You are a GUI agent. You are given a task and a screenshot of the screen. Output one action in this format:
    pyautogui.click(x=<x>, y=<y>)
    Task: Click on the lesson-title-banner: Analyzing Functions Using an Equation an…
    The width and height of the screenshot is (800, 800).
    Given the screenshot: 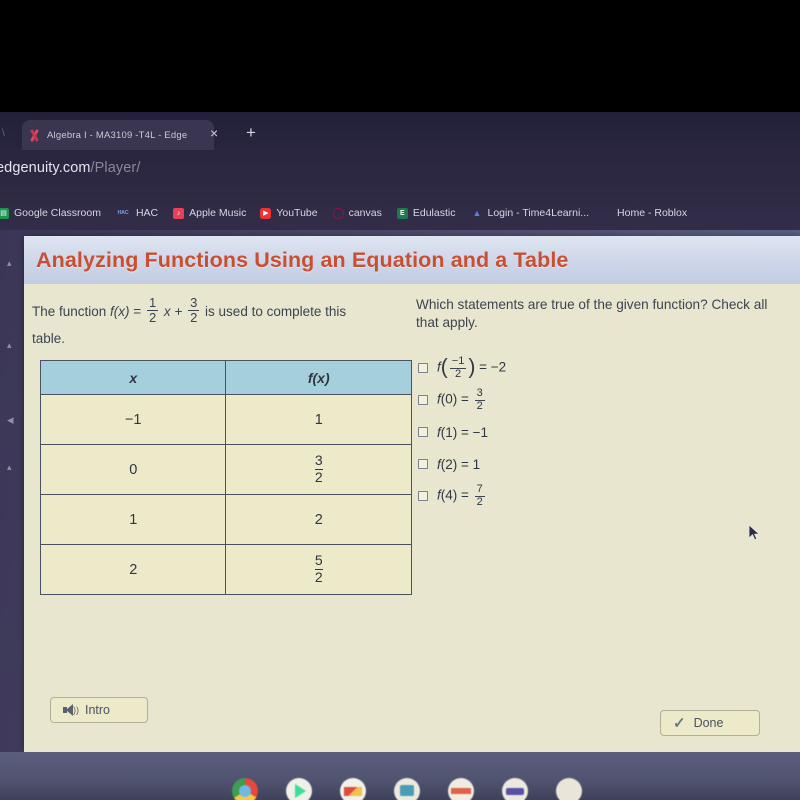 What is the action you would take?
    pyautogui.click(x=412, y=260)
    